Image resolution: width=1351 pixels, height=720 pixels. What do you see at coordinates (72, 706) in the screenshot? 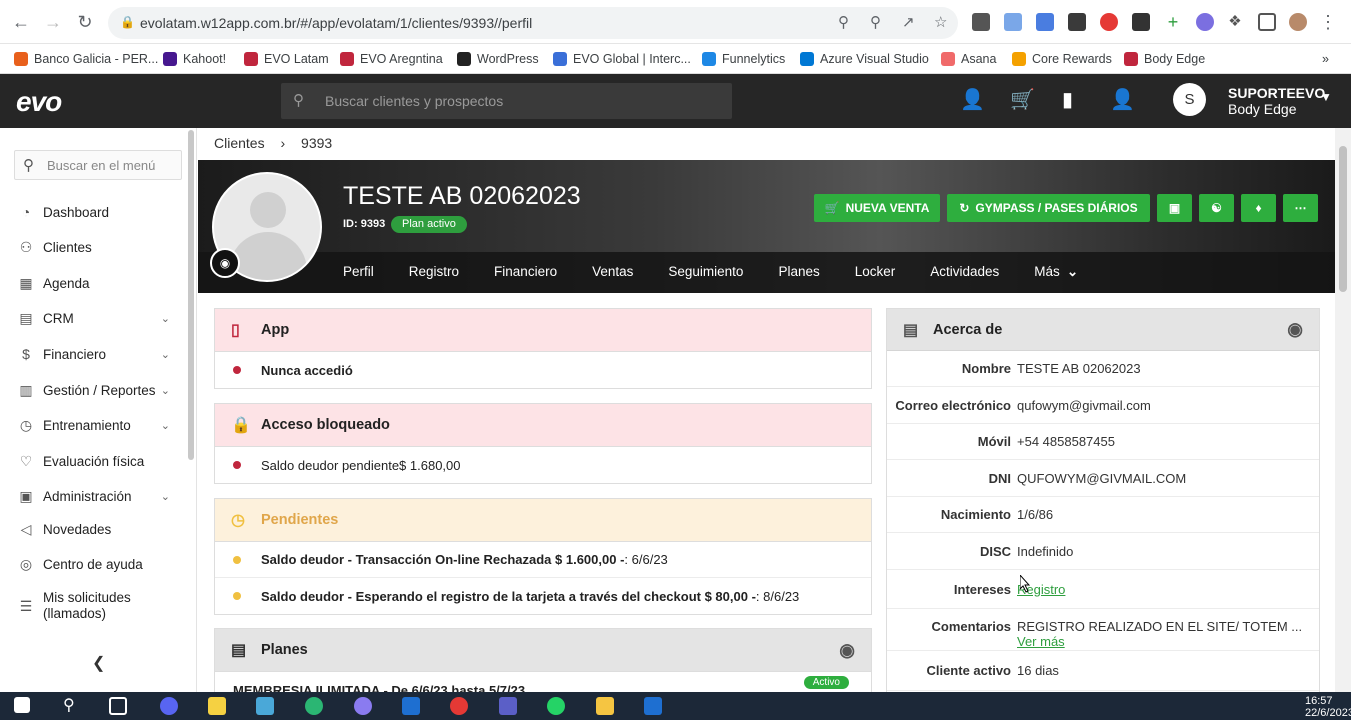
I see `search-icon: ⚲` at bounding box center [72, 706].